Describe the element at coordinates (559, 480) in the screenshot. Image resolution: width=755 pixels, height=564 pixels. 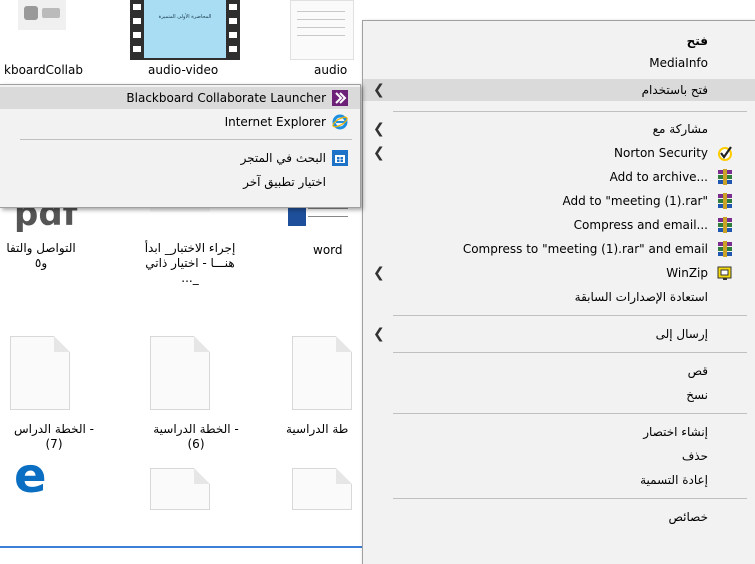
I see `menu-item-rename: إعادة التسمية` at that location.